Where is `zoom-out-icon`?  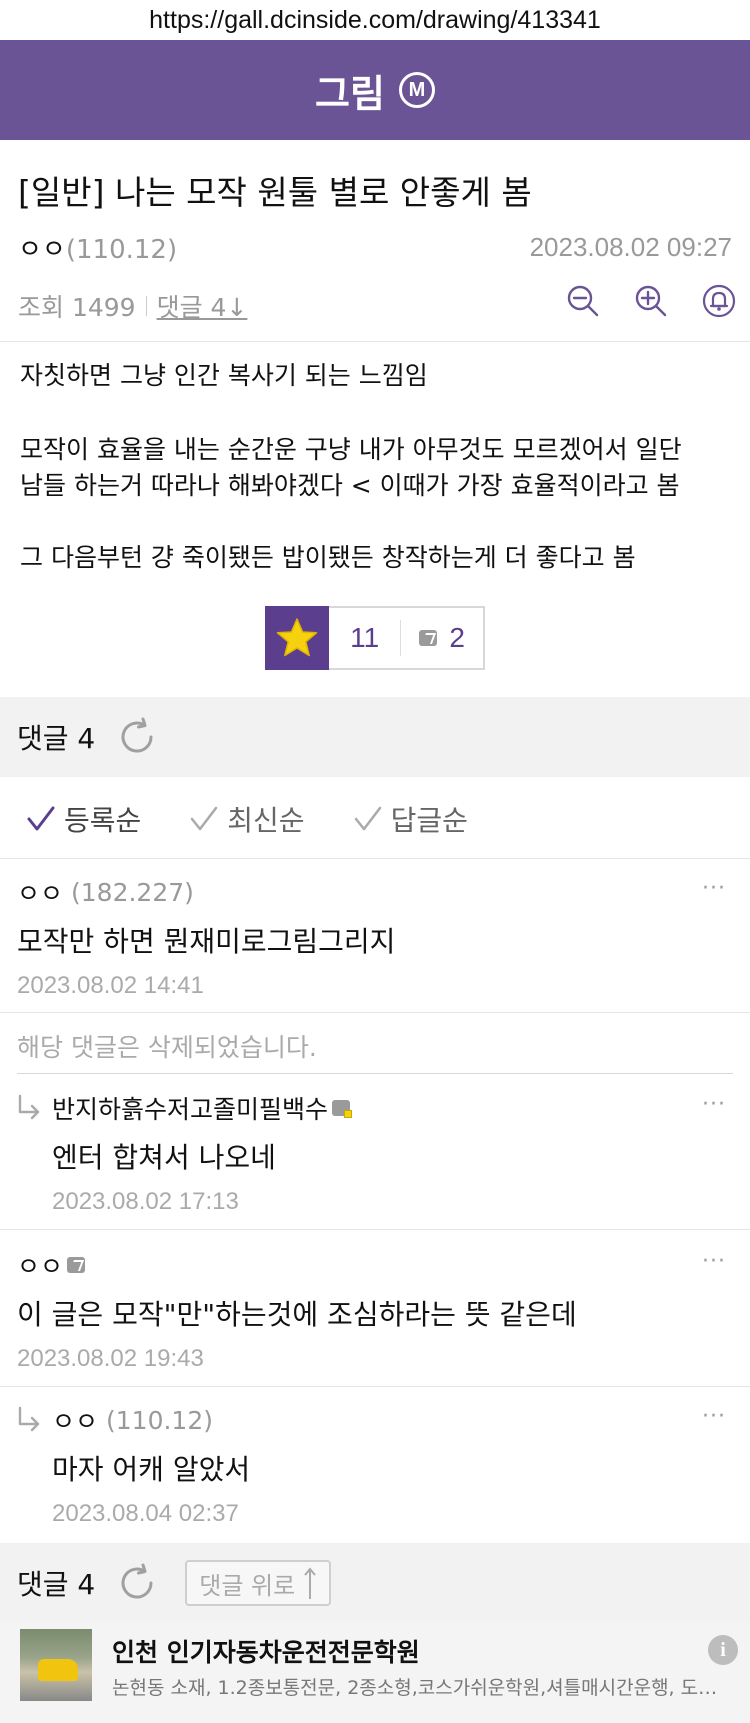 zoom-out-icon is located at coordinates (583, 301).